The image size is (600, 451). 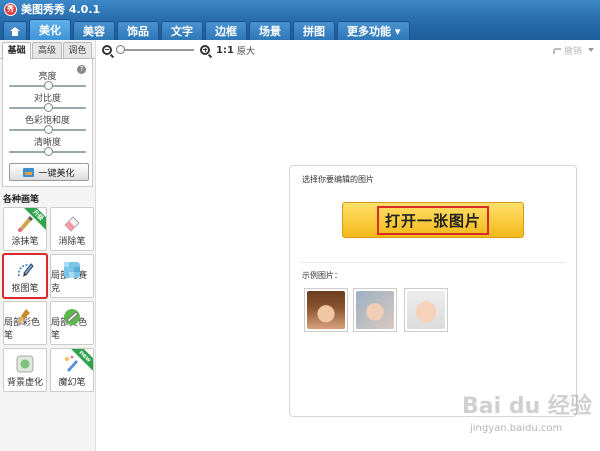 I want to click on tool-local-color-brush: 局部彩色笔, so click(x=25, y=323).